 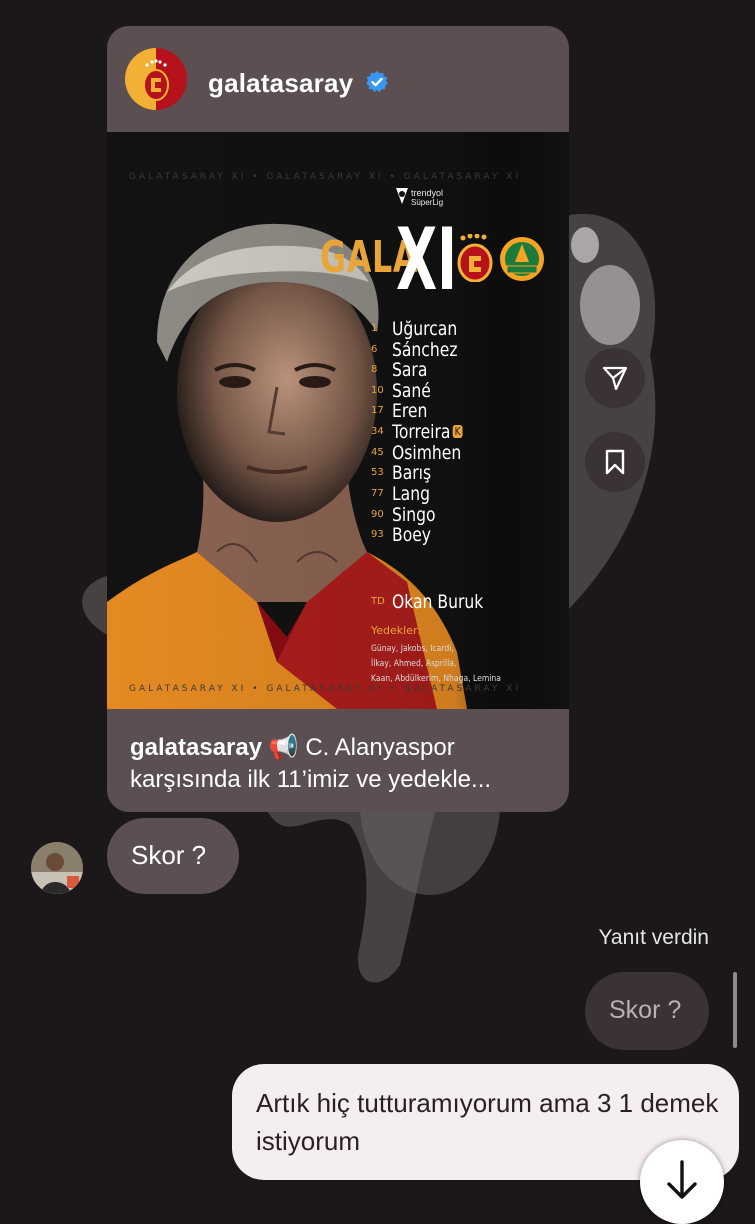 I want to click on incoming-message-bubble: Skor ?, so click(x=173, y=856).